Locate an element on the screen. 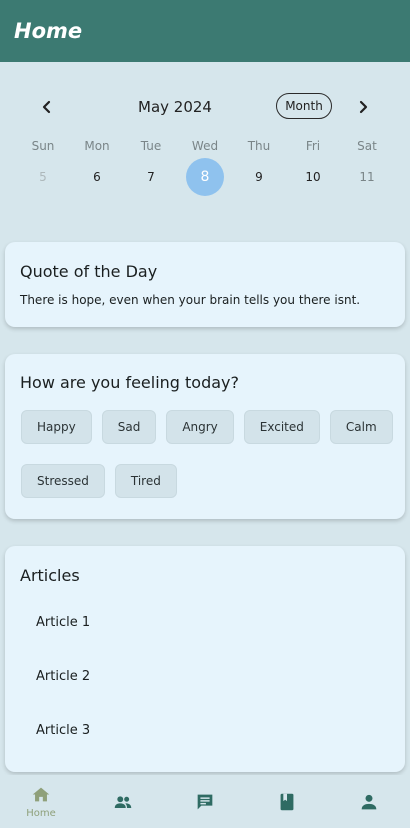 This screenshot has height=828, width=410. weekday-sun: Sun is located at coordinates (43, 146).